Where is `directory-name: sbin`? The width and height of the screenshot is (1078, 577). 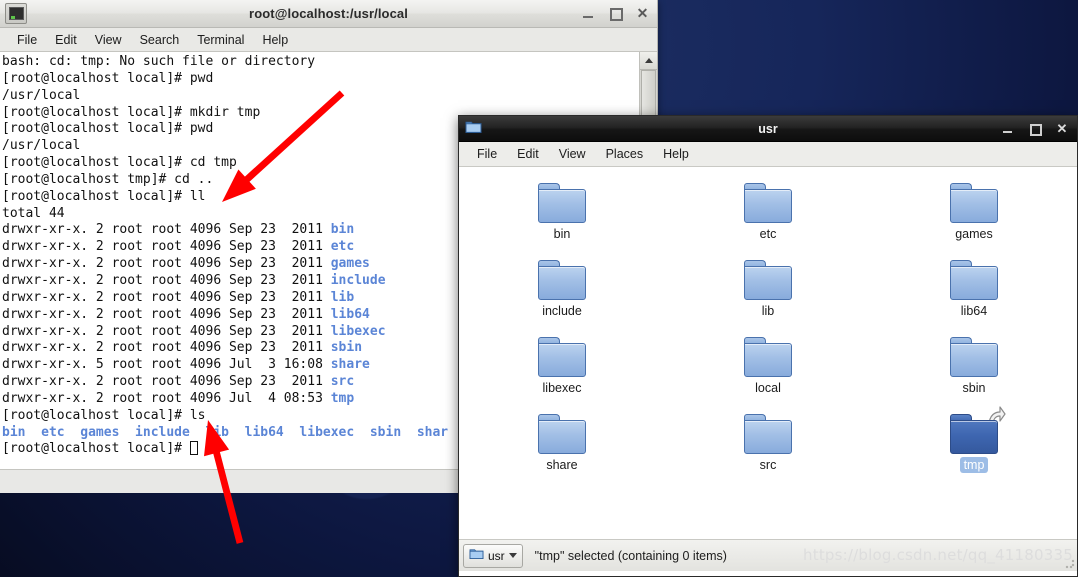
directory-name: sbin is located at coordinates (346, 348).